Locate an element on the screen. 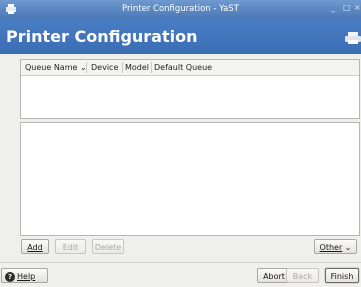 The width and height of the screenshot is (361, 287). help-icon: ? is located at coordinates (10, 276).